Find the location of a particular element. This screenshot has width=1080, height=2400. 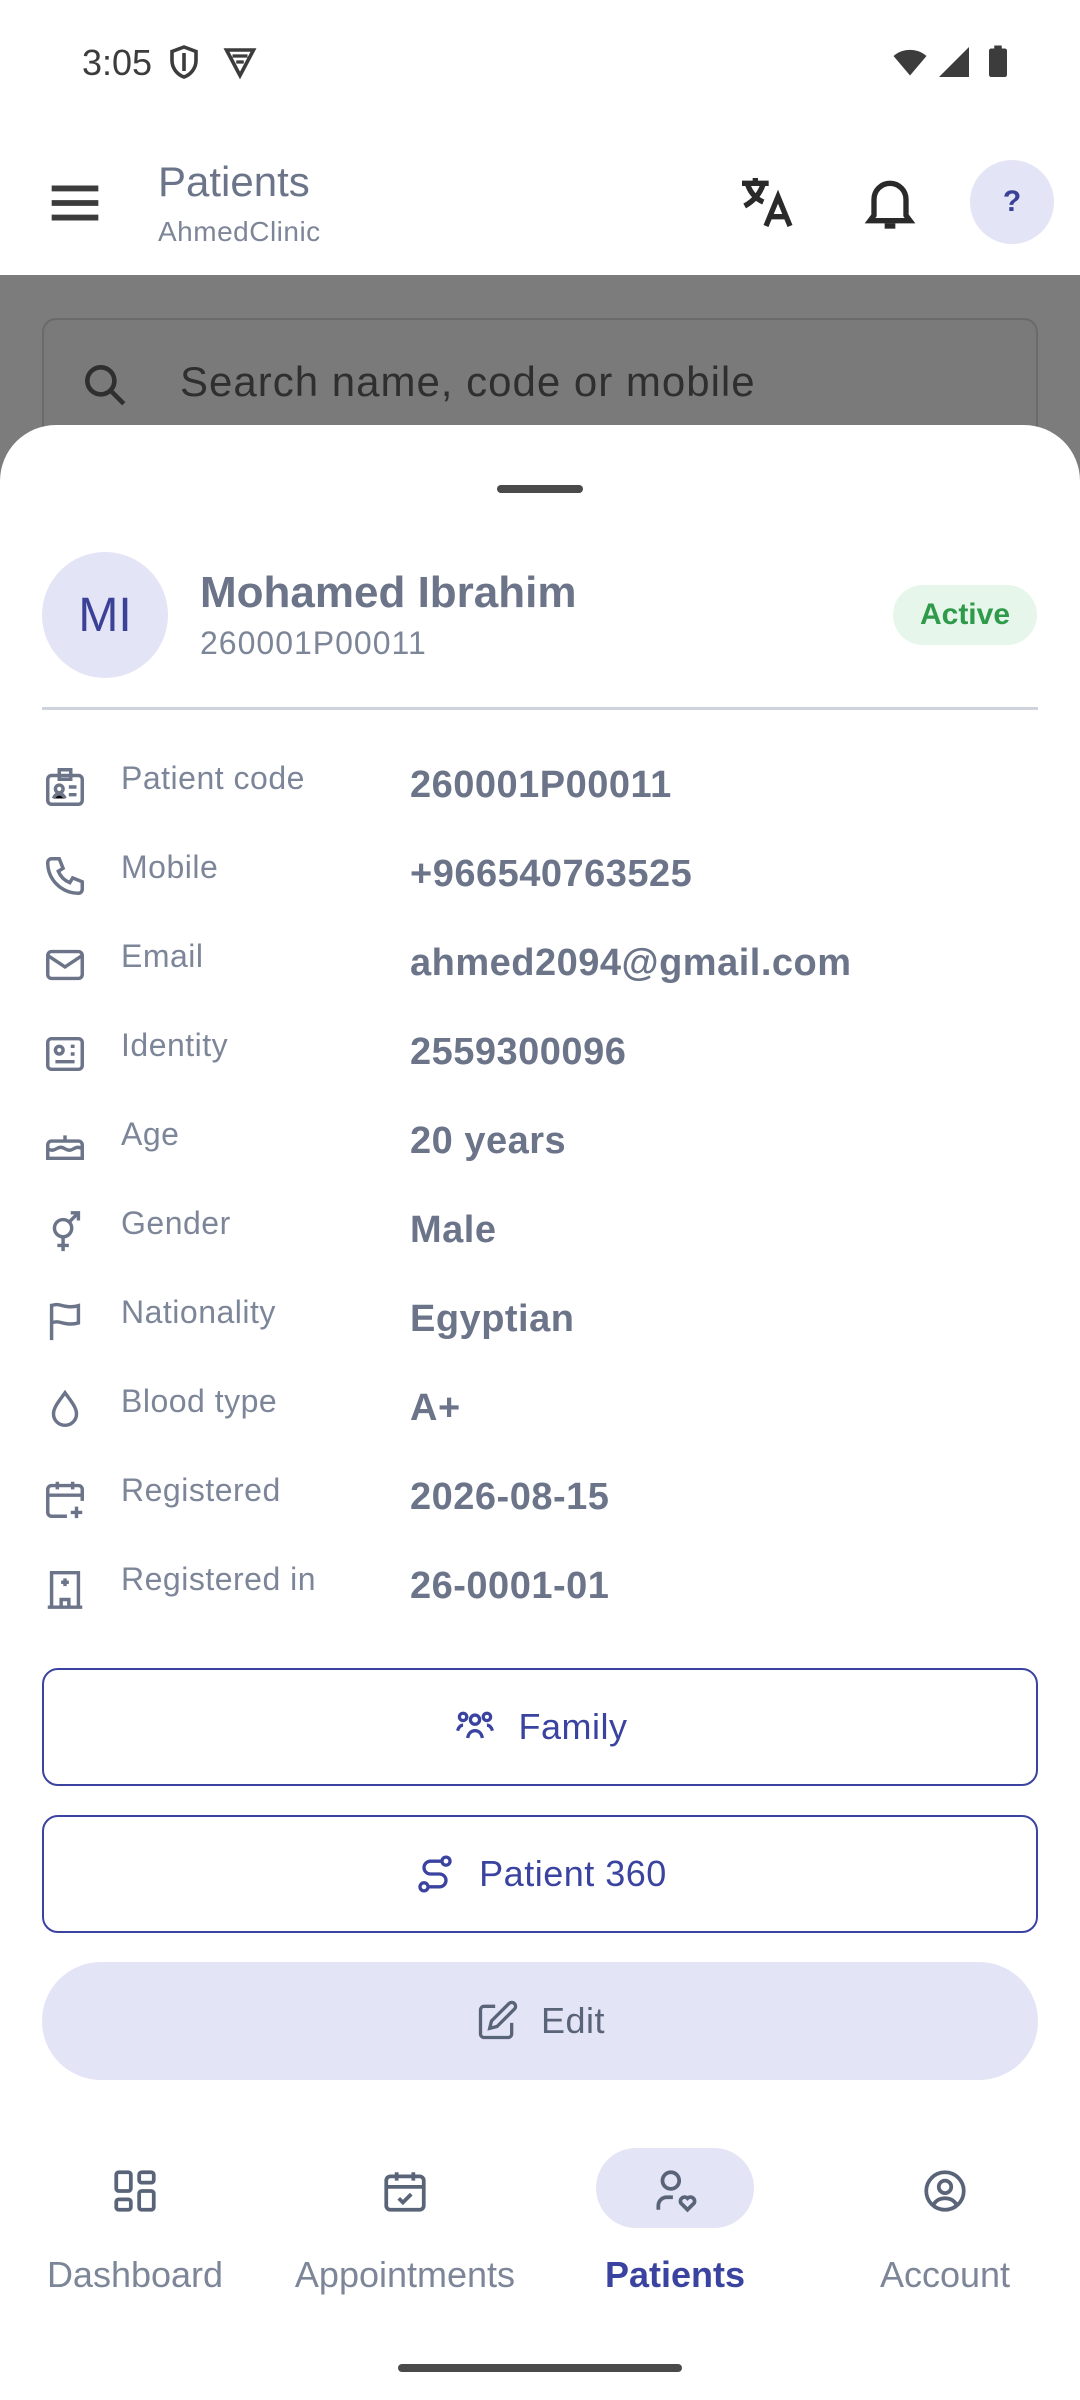

family-button: Family is located at coordinates (540, 1727).